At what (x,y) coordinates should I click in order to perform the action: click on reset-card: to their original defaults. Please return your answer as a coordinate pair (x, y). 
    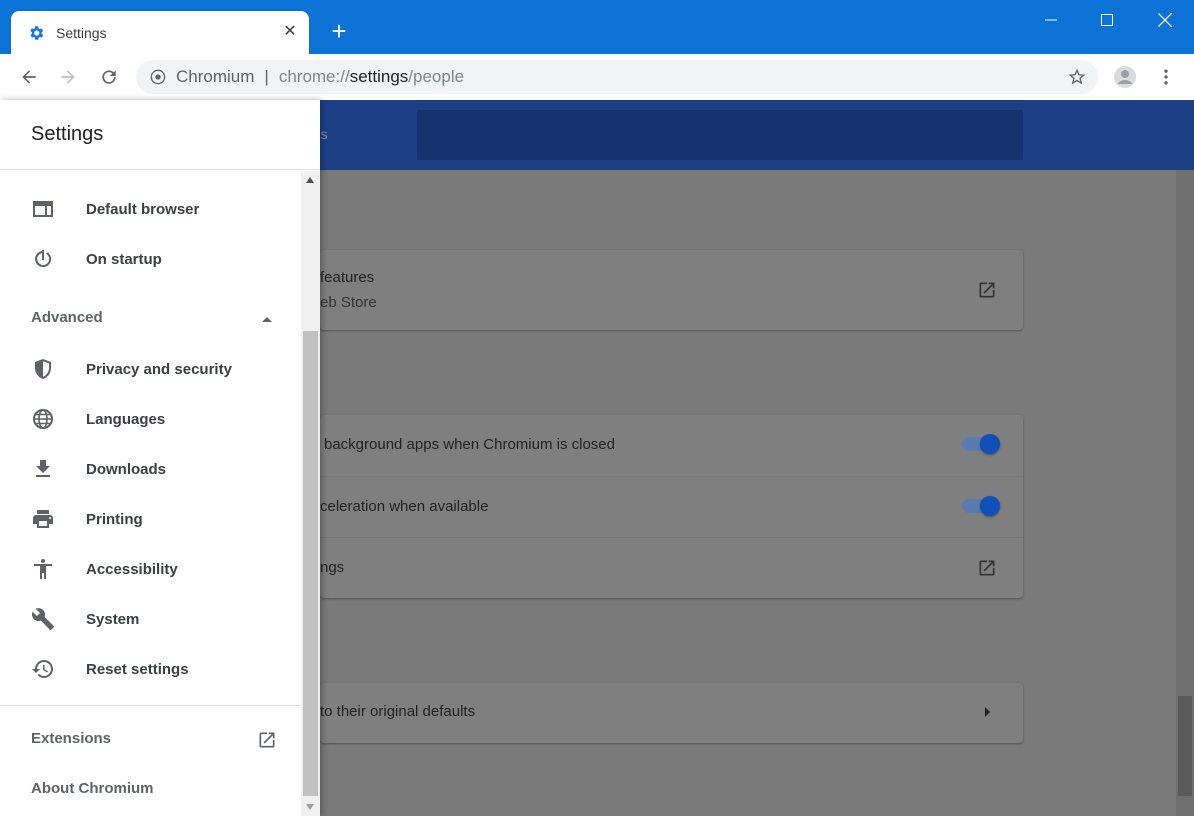
    Looking at the image, I should click on (671, 713).